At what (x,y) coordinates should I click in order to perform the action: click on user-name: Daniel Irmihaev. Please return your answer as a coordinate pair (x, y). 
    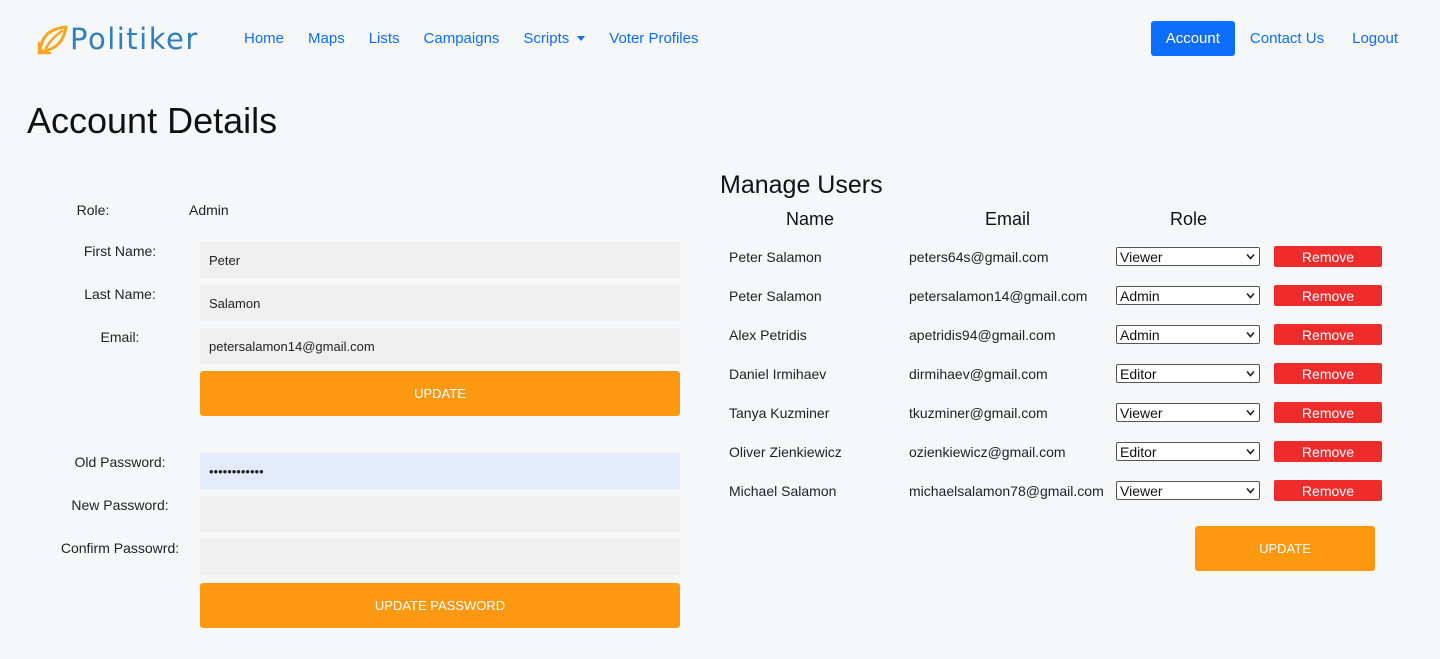
    Looking at the image, I should click on (778, 374).